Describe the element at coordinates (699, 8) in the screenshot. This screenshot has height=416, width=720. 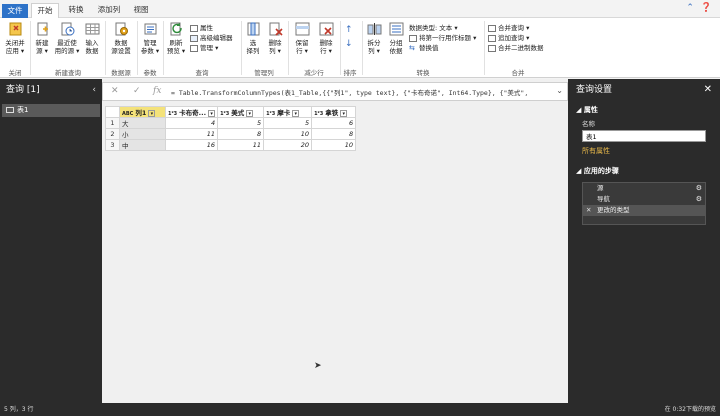
I see `window-controls: ⌃ ❓` at that location.